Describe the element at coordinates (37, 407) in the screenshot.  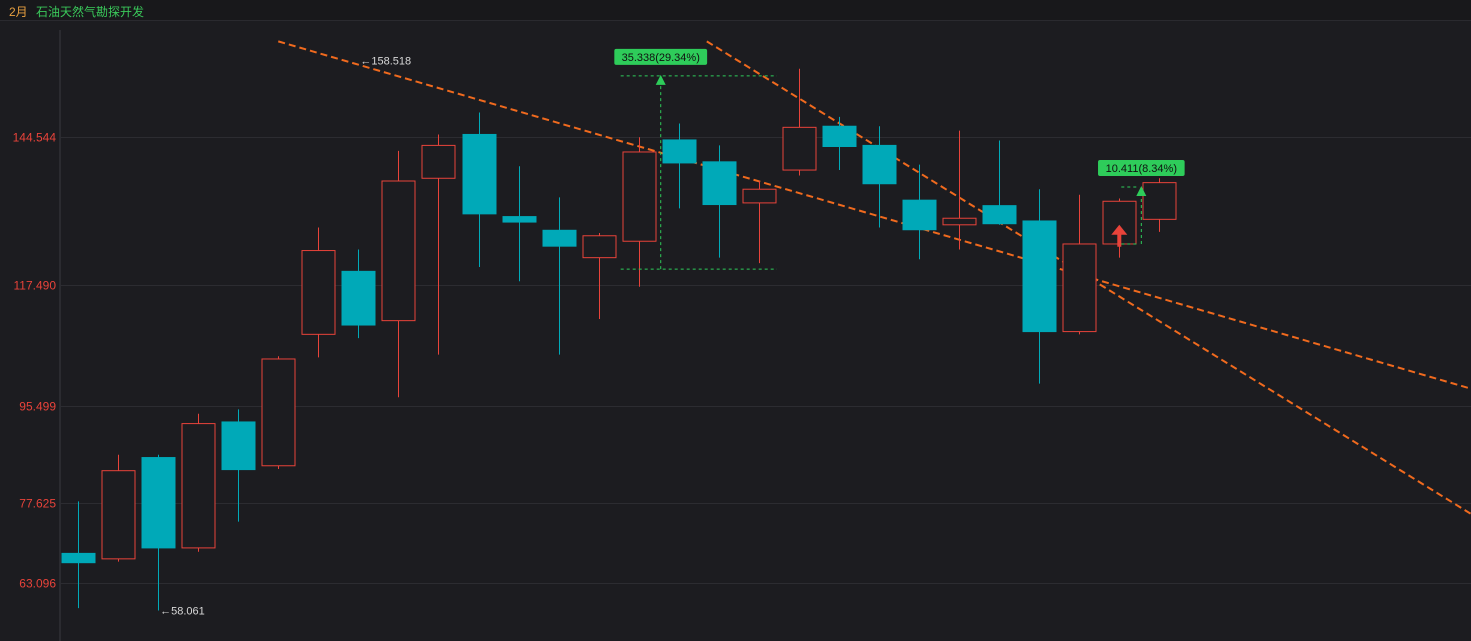
I see `y-tick-label: 95.499` at that location.